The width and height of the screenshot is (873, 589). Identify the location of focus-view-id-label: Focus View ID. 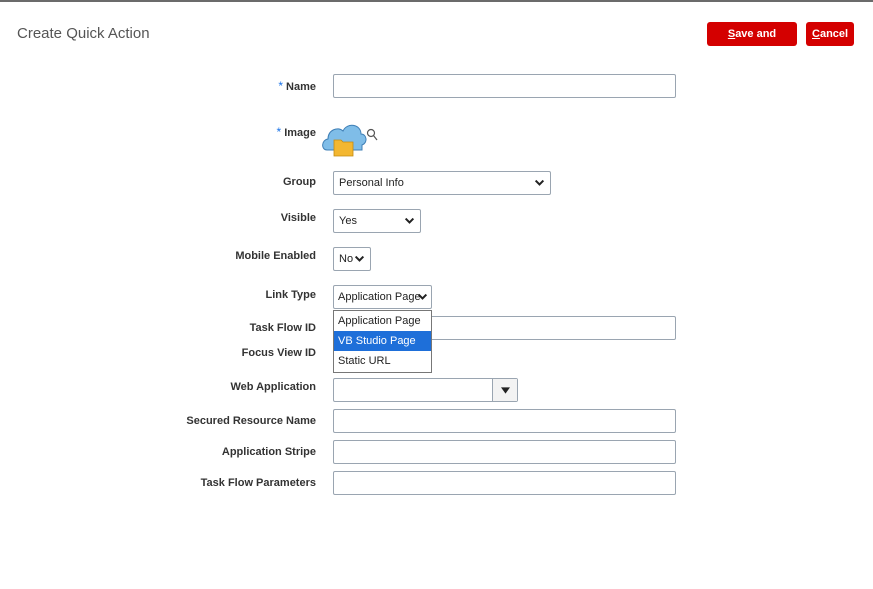
(278, 353).